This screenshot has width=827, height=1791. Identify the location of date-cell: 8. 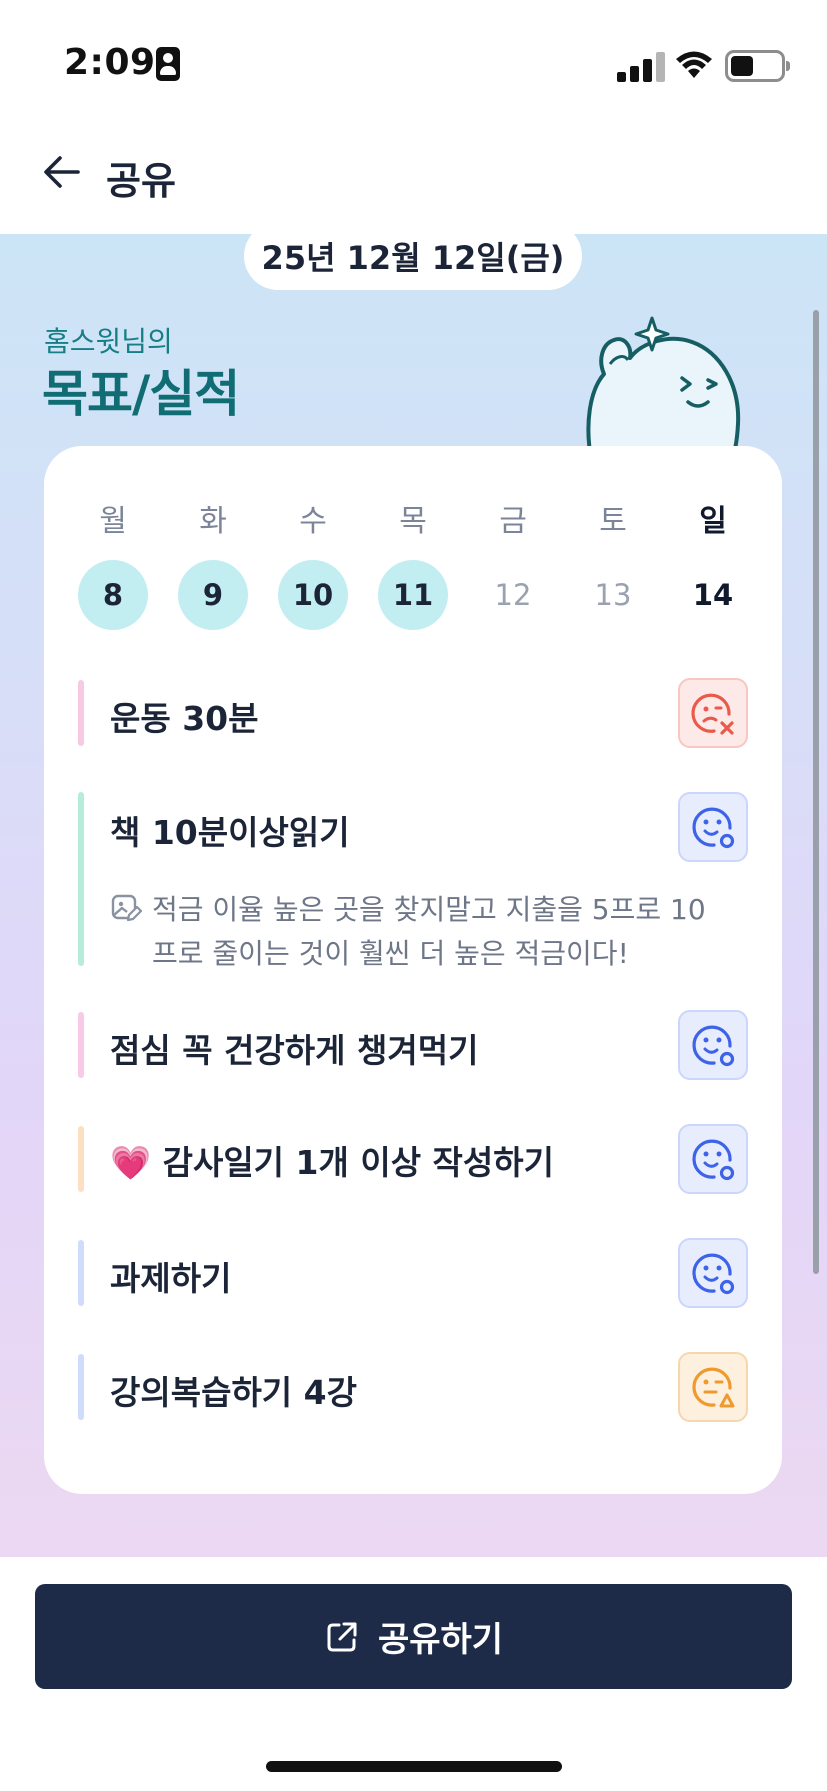
(113, 595).